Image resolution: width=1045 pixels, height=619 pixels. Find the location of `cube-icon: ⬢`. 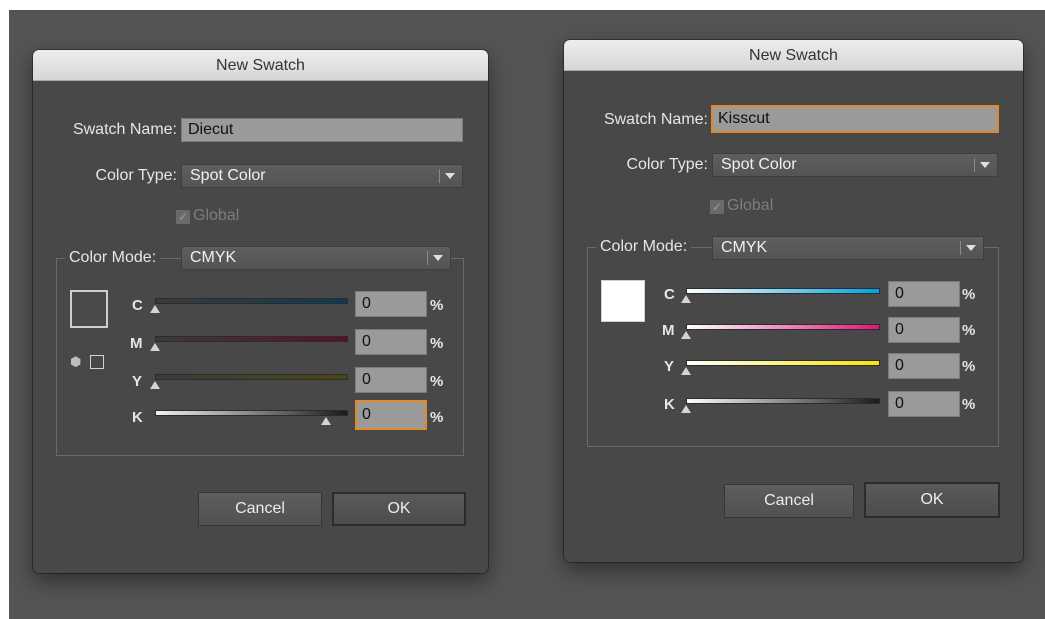

cube-icon: ⬢ is located at coordinates (76, 361).